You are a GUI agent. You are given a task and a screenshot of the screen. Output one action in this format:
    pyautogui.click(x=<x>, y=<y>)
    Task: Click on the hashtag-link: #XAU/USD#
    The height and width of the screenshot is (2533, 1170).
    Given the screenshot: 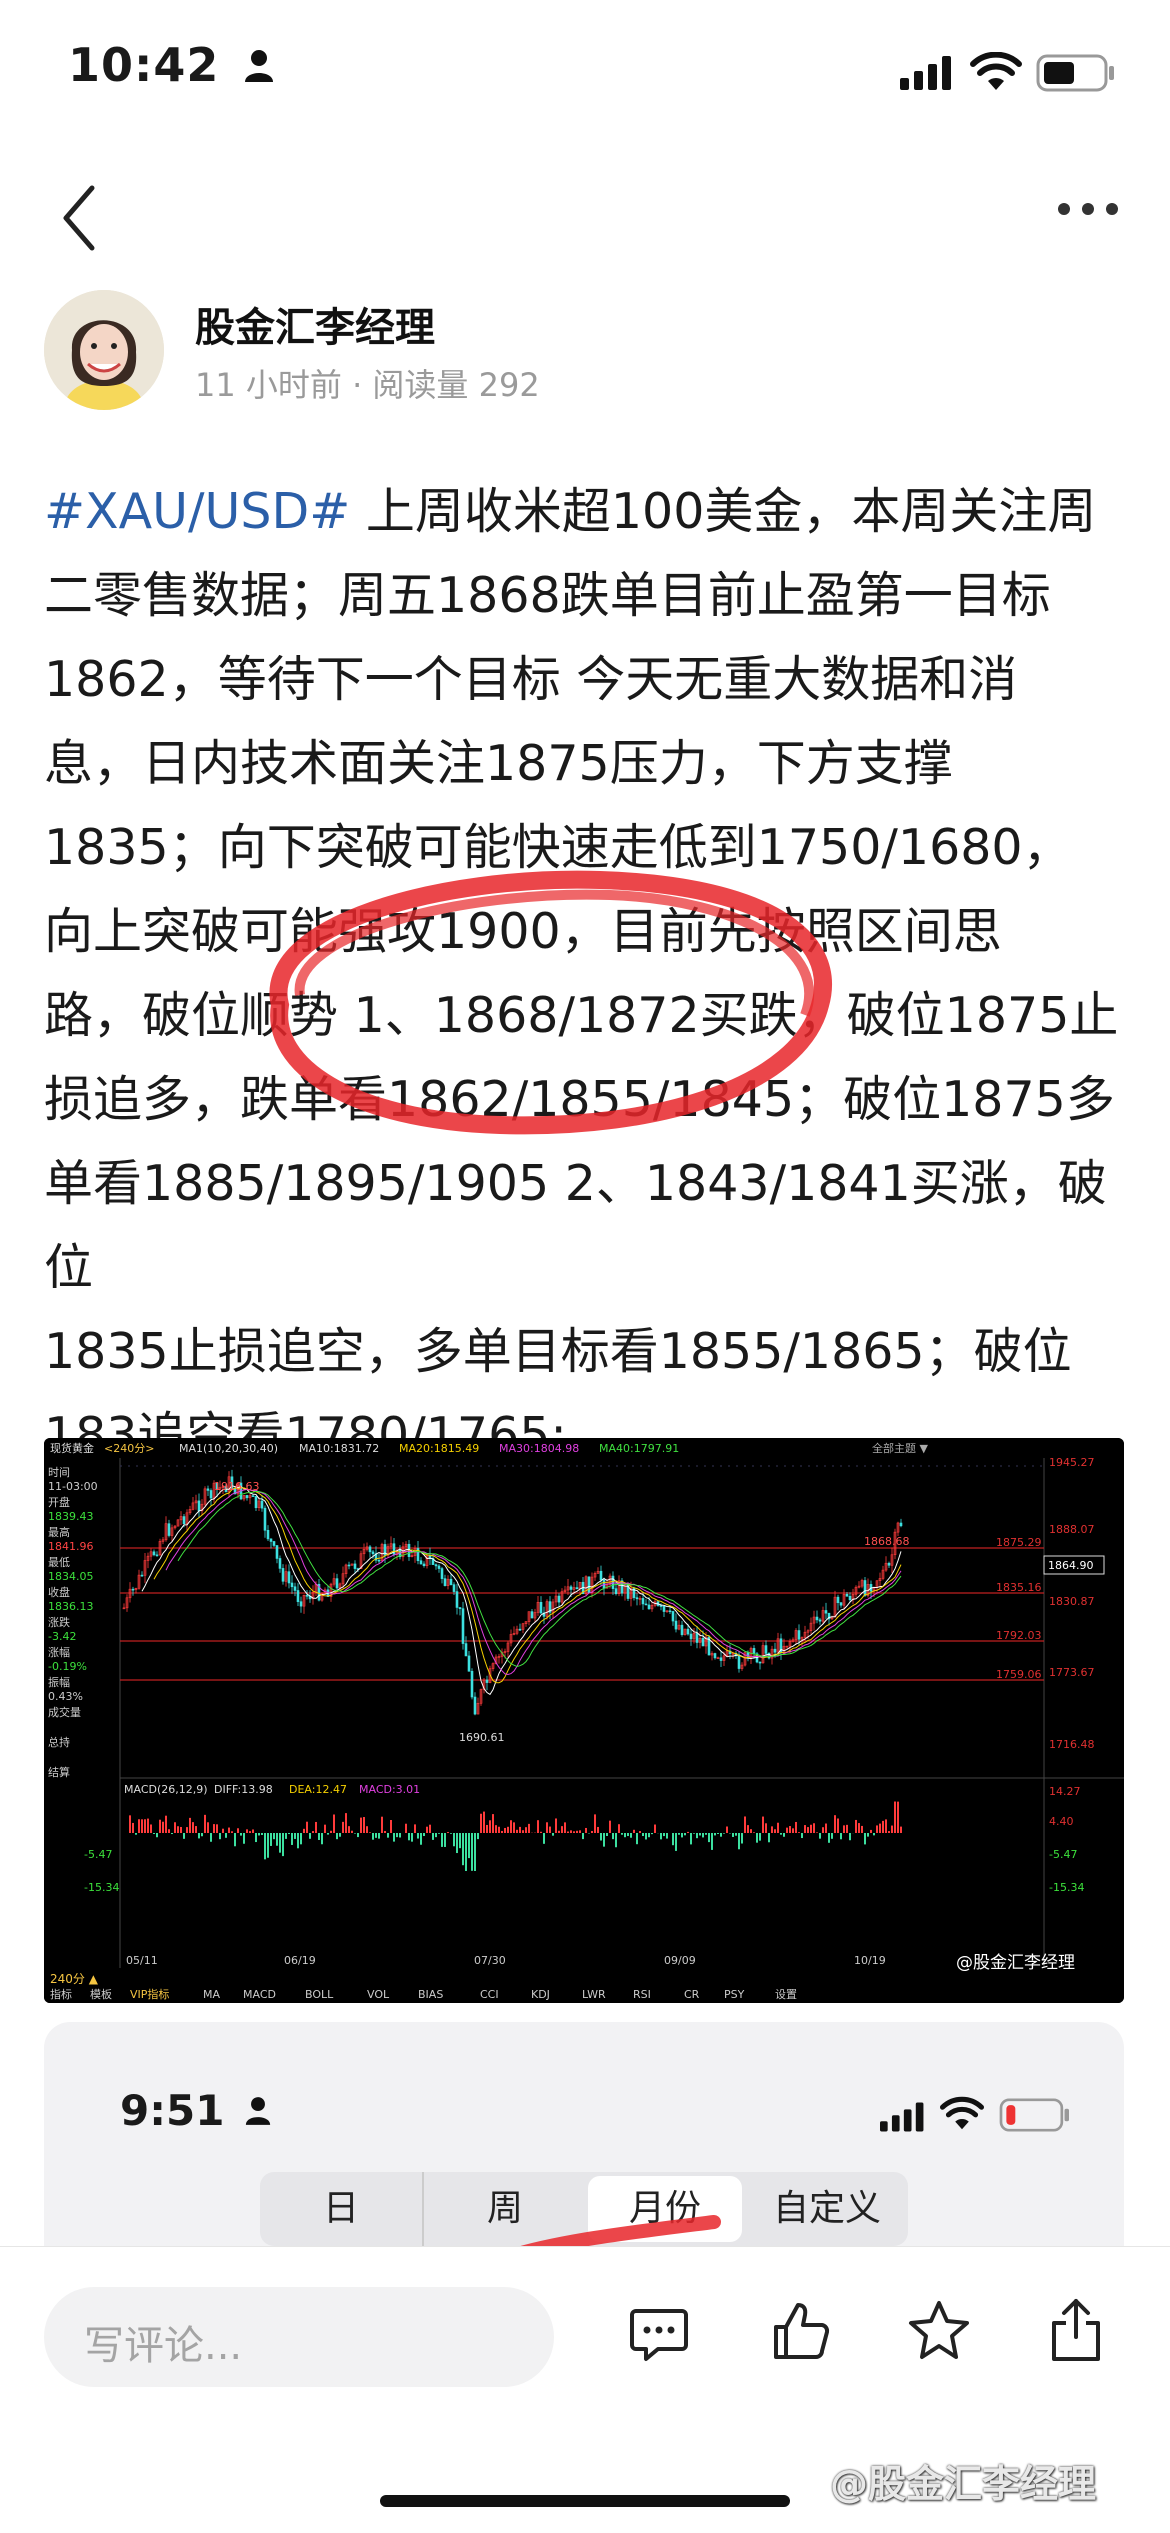 What is the action you would take?
    pyautogui.click(x=197, y=511)
    